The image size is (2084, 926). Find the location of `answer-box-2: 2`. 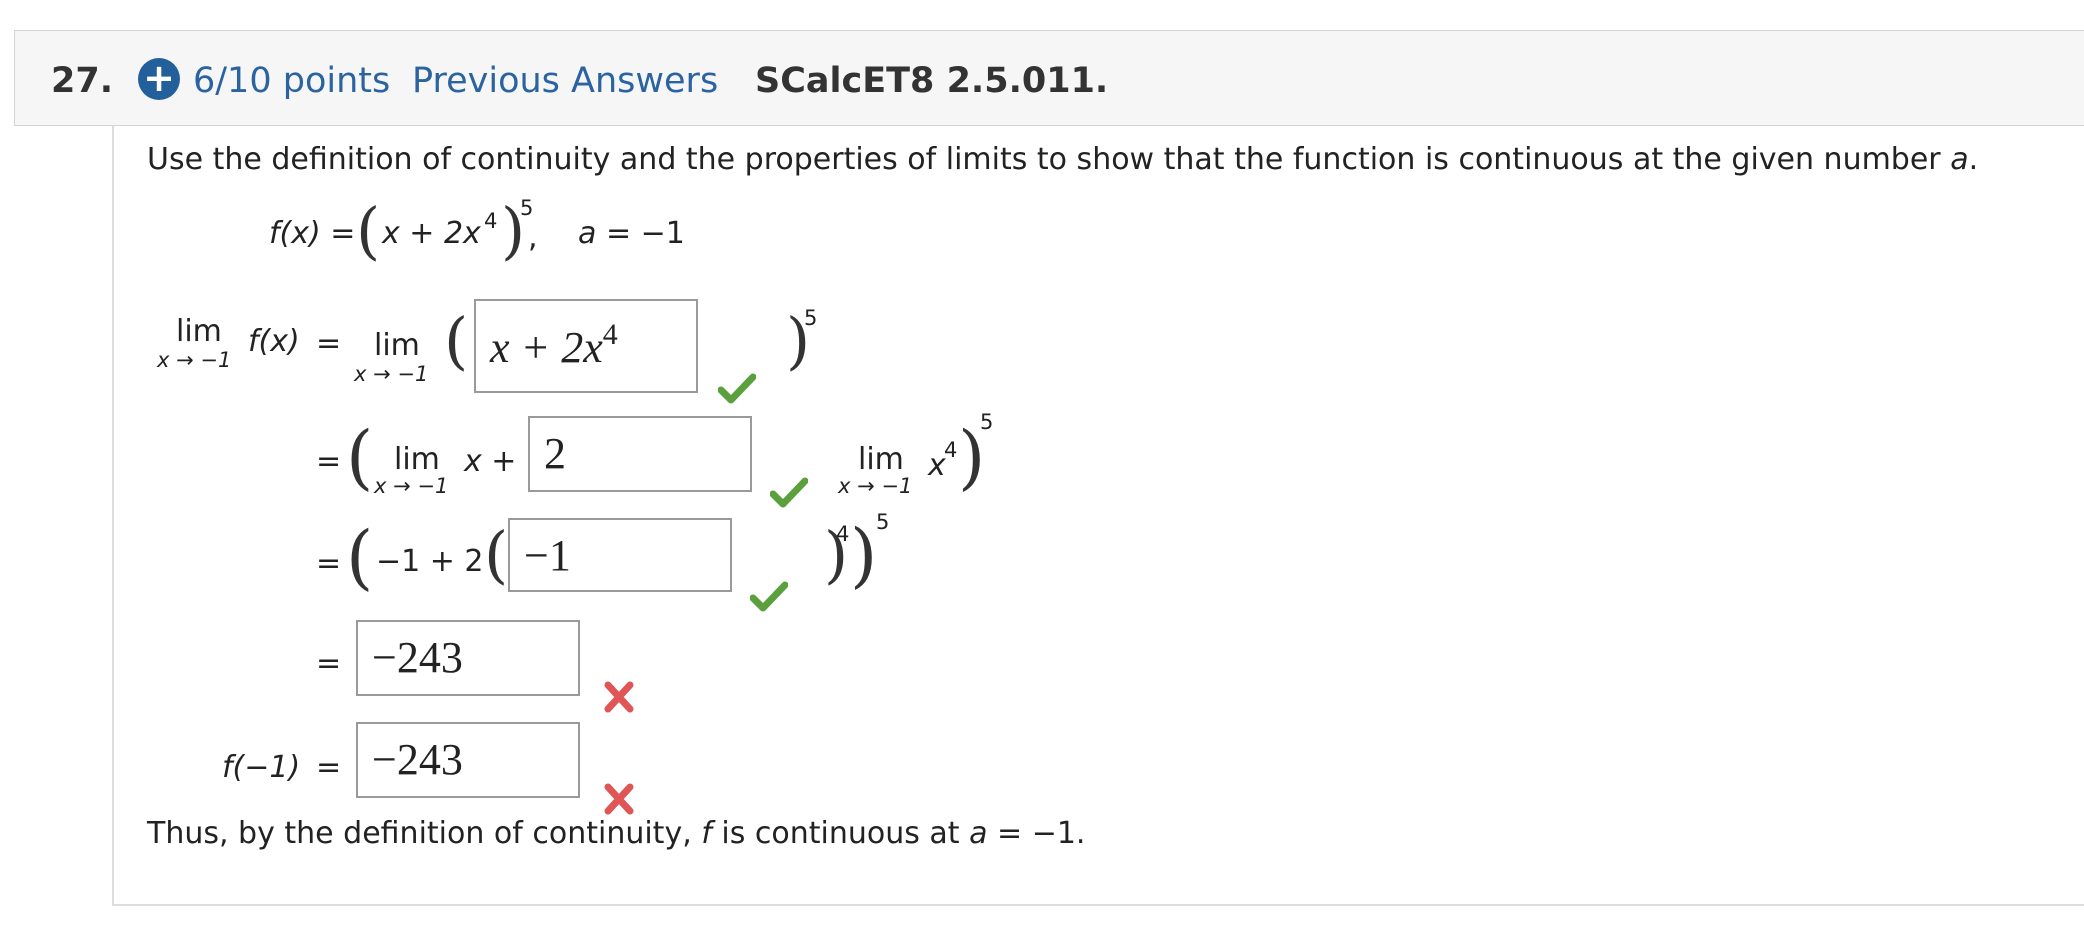

answer-box-2: 2 is located at coordinates (640, 454).